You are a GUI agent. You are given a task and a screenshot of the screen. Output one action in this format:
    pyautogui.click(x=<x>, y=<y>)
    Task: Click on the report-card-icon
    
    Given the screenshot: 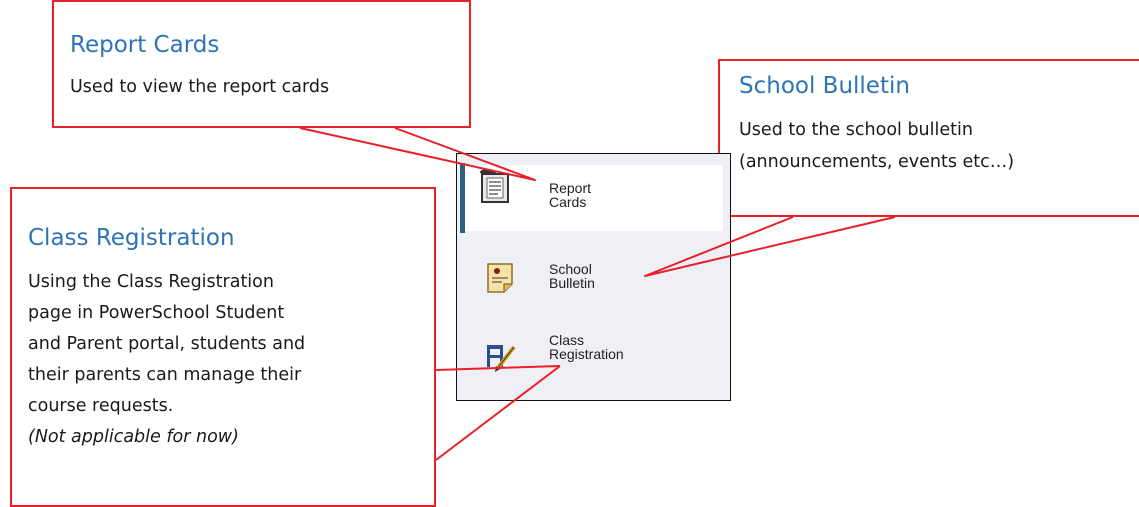 What is the action you would take?
    pyautogui.click(x=494, y=186)
    